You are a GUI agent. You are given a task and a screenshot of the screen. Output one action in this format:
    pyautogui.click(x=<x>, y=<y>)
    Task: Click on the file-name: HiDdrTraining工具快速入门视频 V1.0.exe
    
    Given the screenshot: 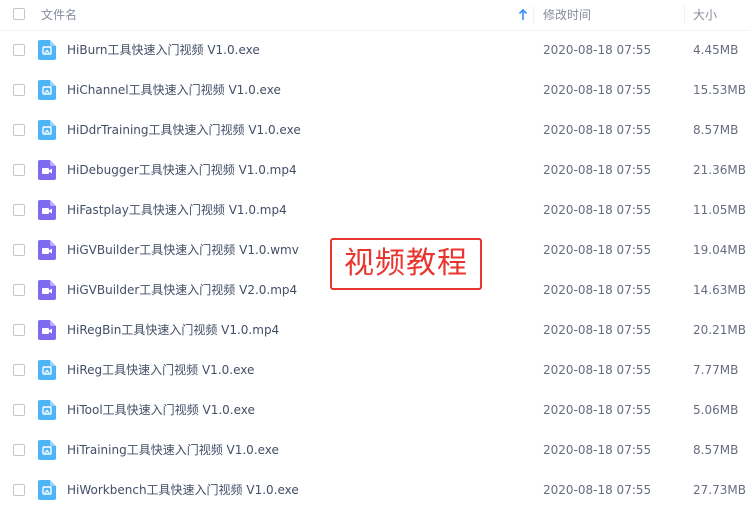 What is the action you would take?
    pyautogui.click(x=184, y=130)
    